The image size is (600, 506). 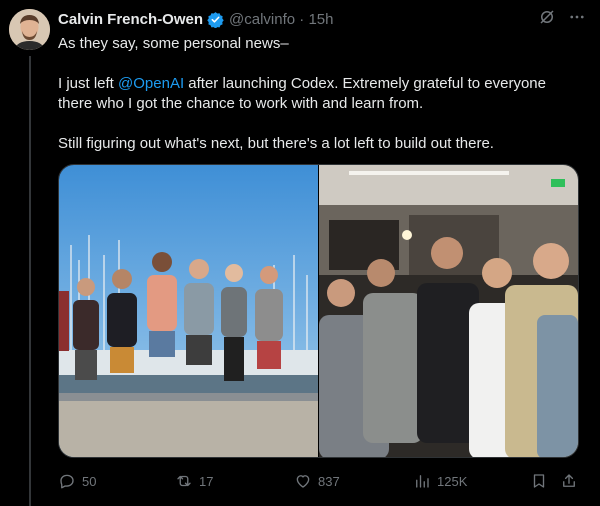 I want to click on views-icon, so click(x=422, y=481).